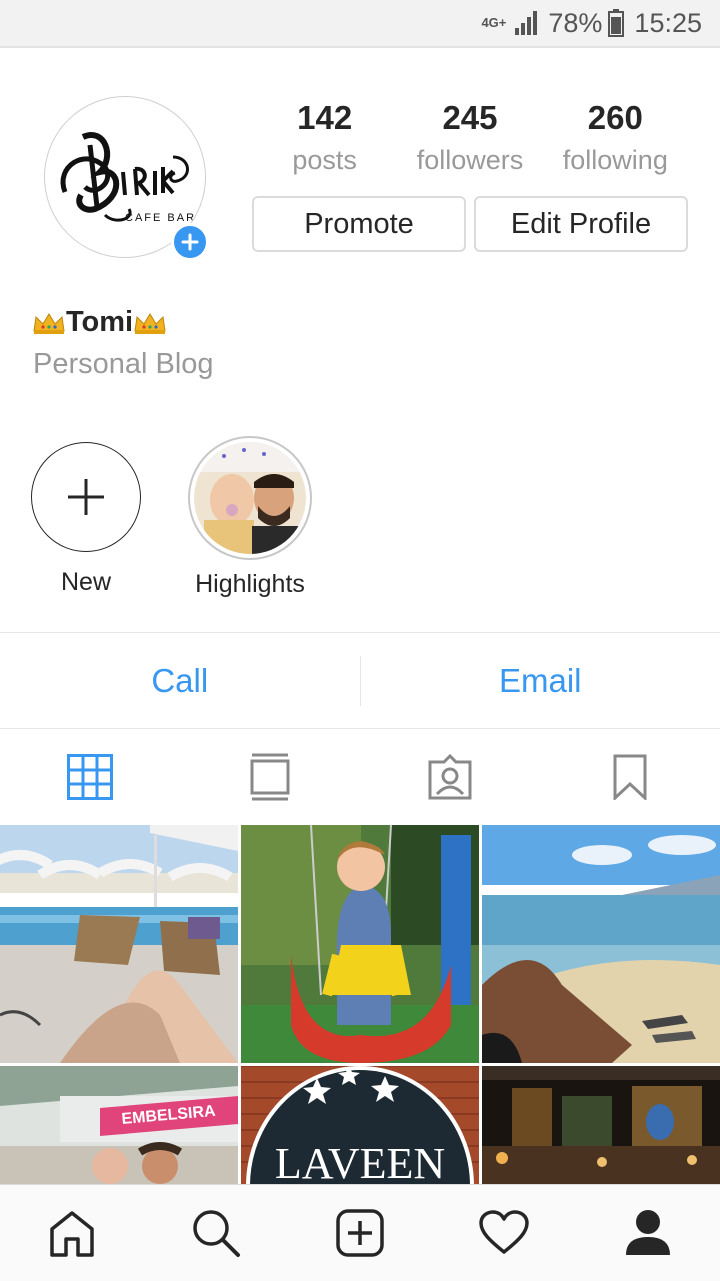  I want to click on svg-text: CAFE BAR, so click(160, 218).